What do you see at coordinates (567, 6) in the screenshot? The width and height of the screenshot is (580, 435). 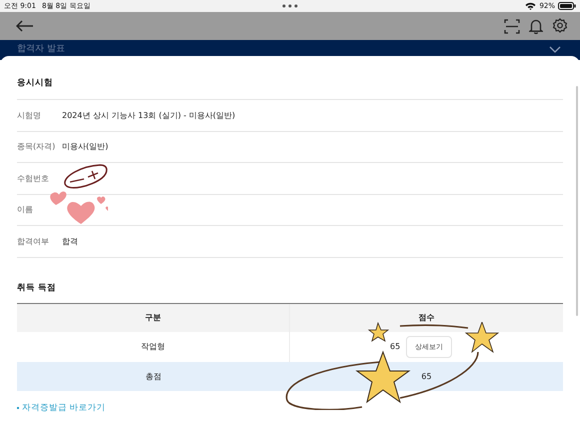 I see `battery-icon` at bounding box center [567, 6].